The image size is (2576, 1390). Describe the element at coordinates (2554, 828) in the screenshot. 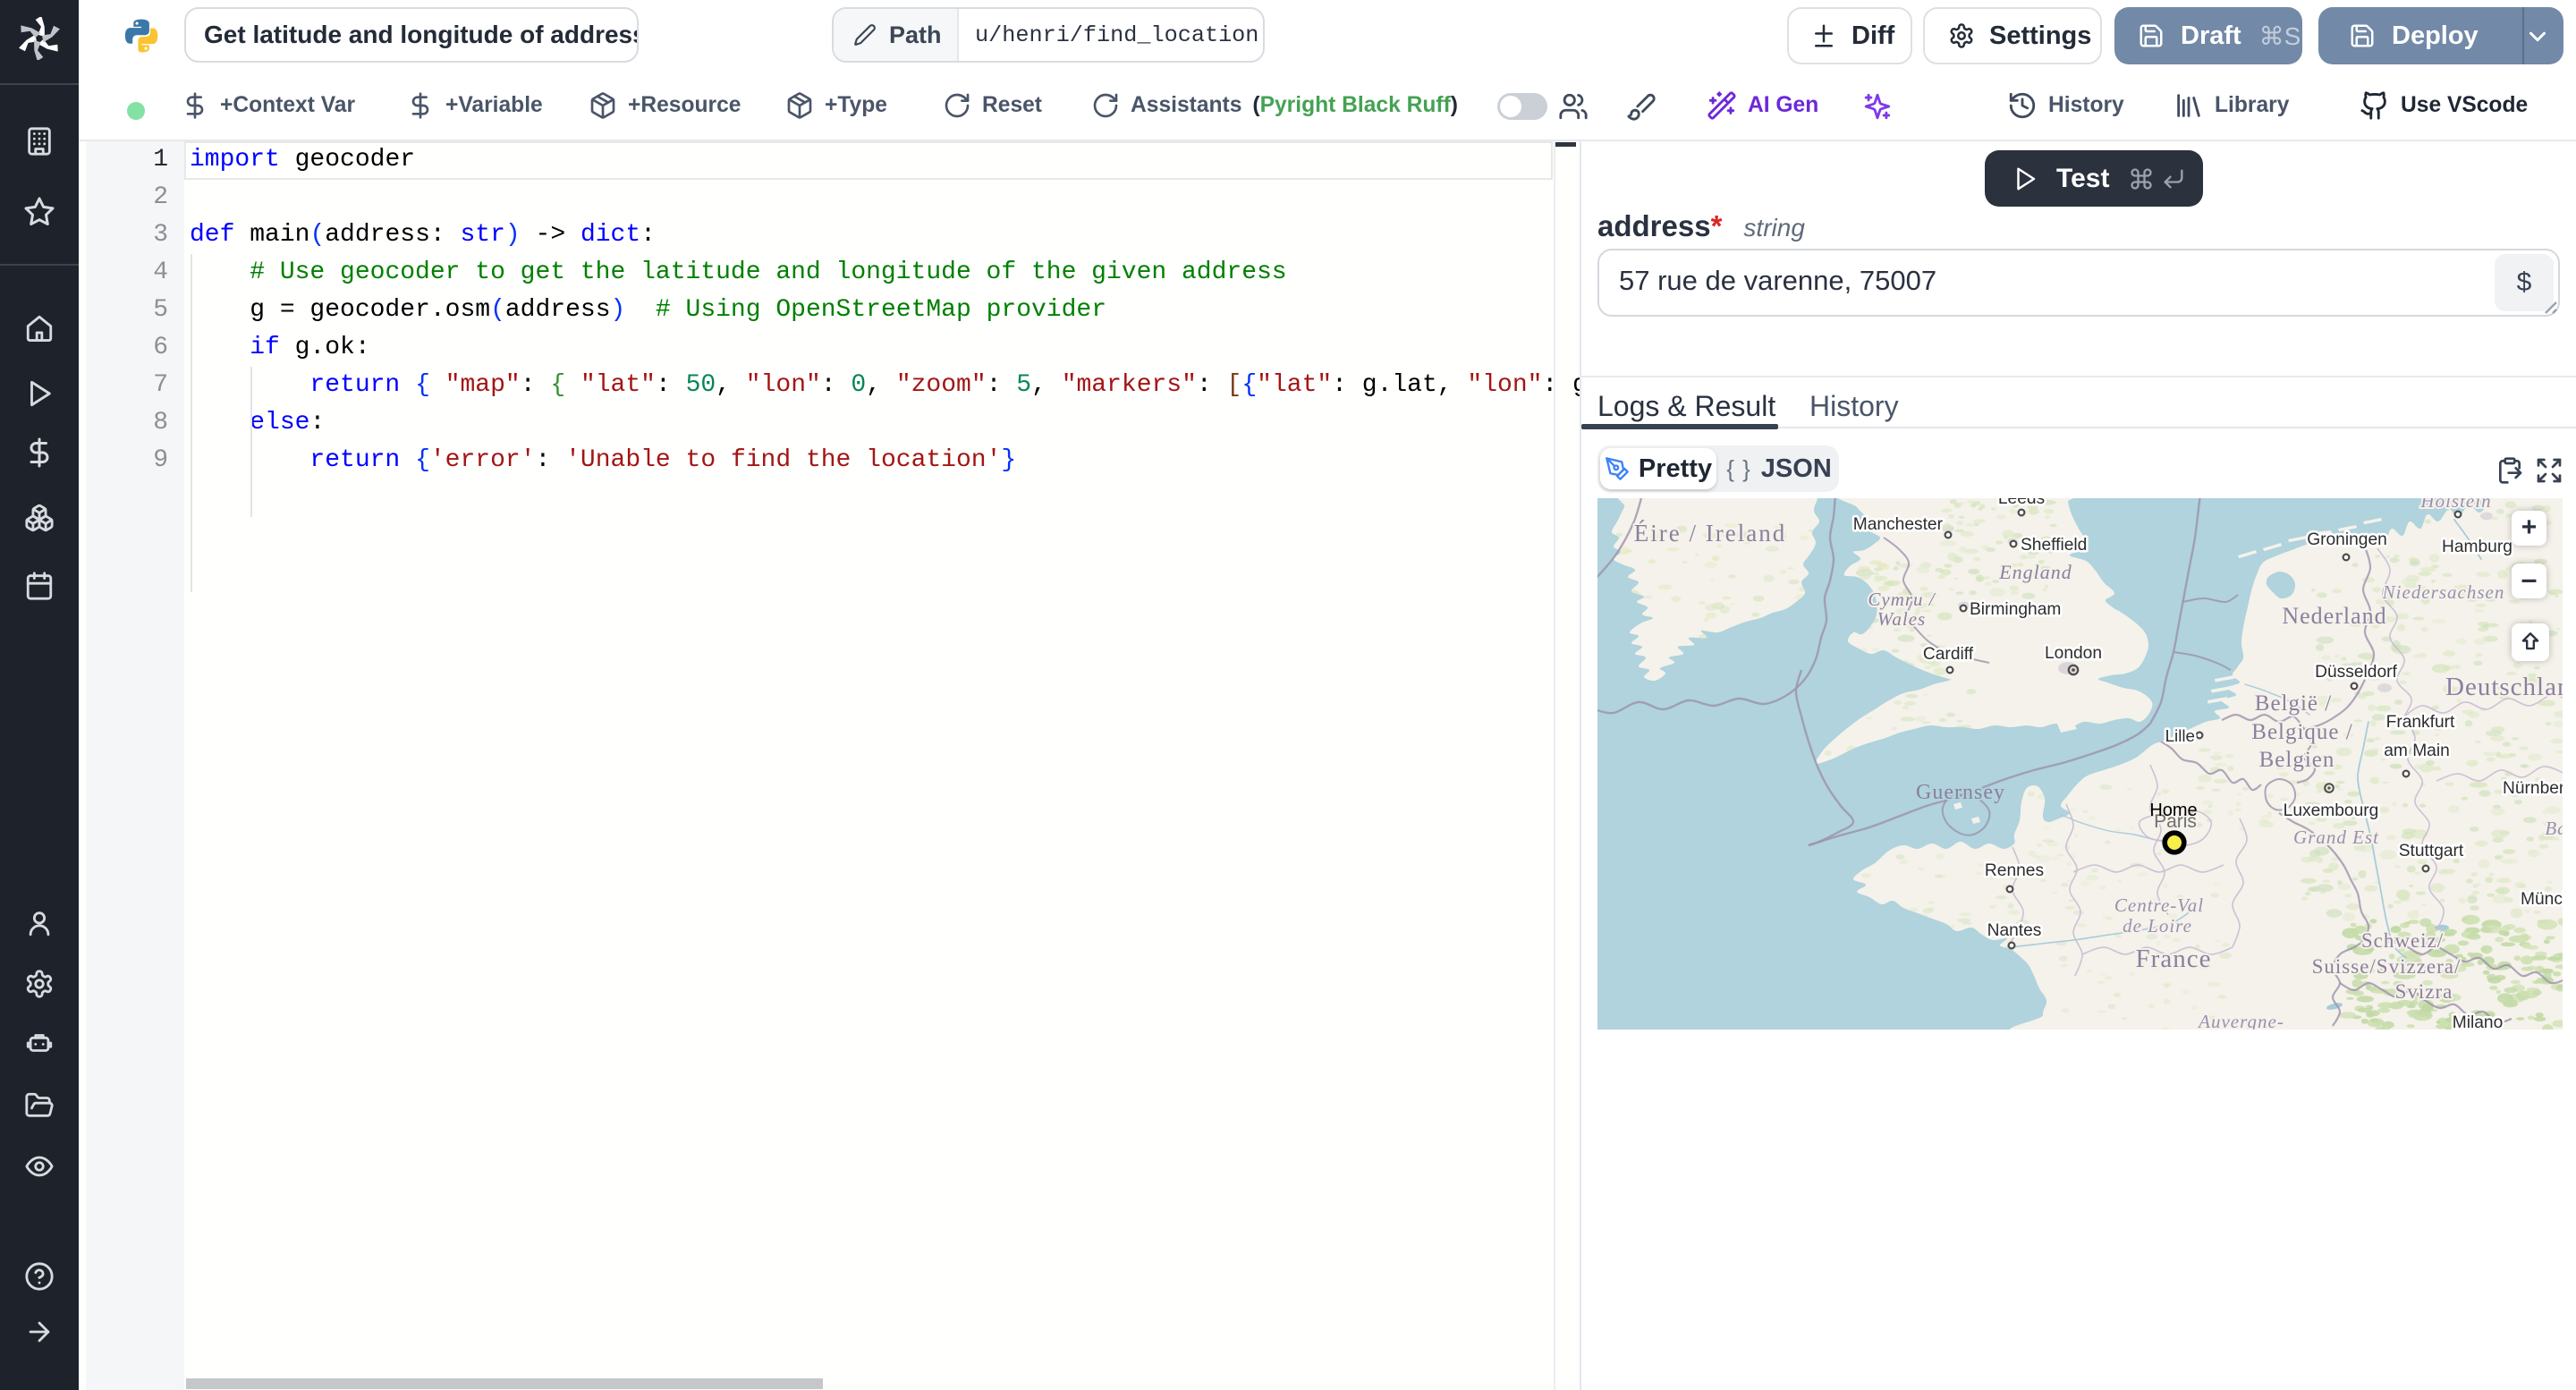

I see `svg-text: Ba` at that location.